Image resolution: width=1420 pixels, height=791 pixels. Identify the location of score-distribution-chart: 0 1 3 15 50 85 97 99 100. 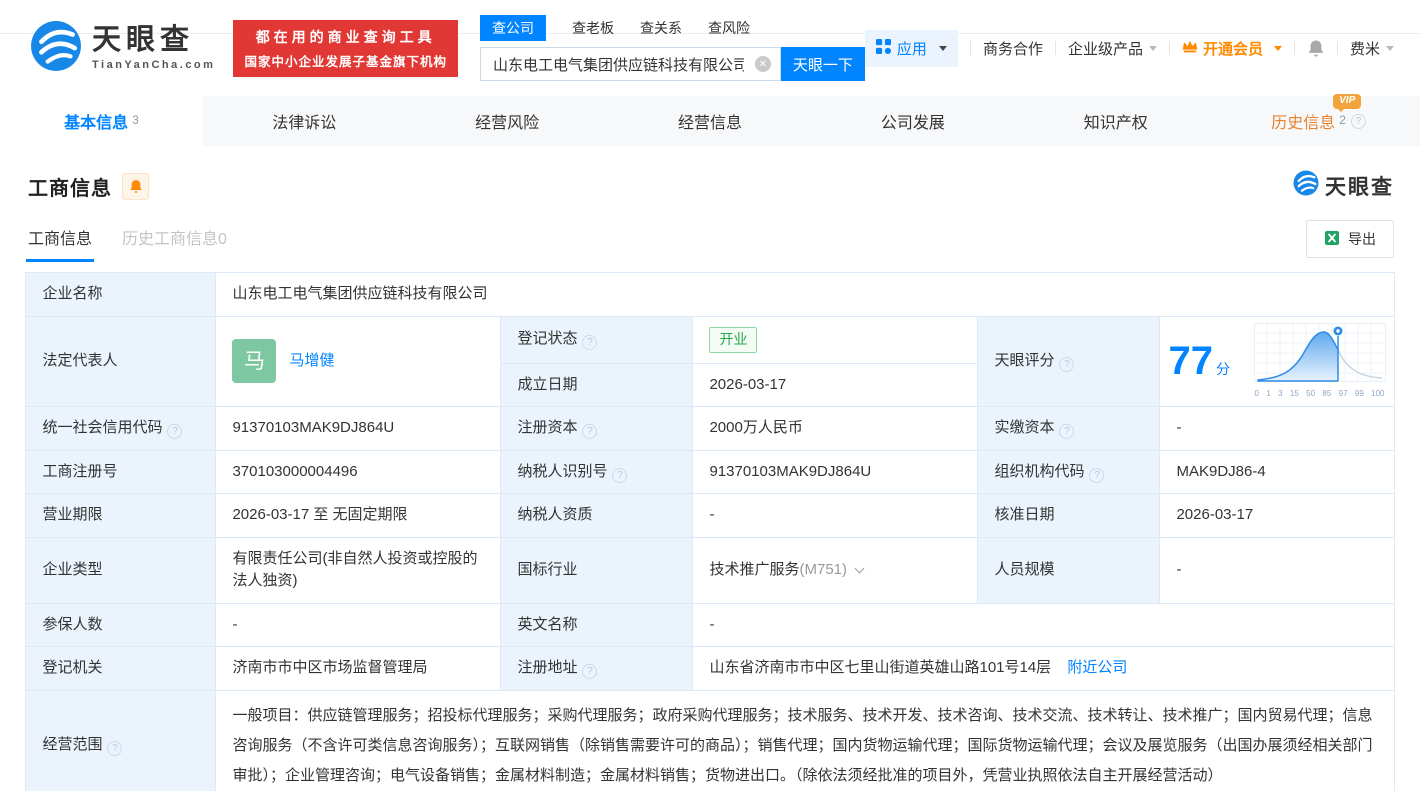
(1319, 361).